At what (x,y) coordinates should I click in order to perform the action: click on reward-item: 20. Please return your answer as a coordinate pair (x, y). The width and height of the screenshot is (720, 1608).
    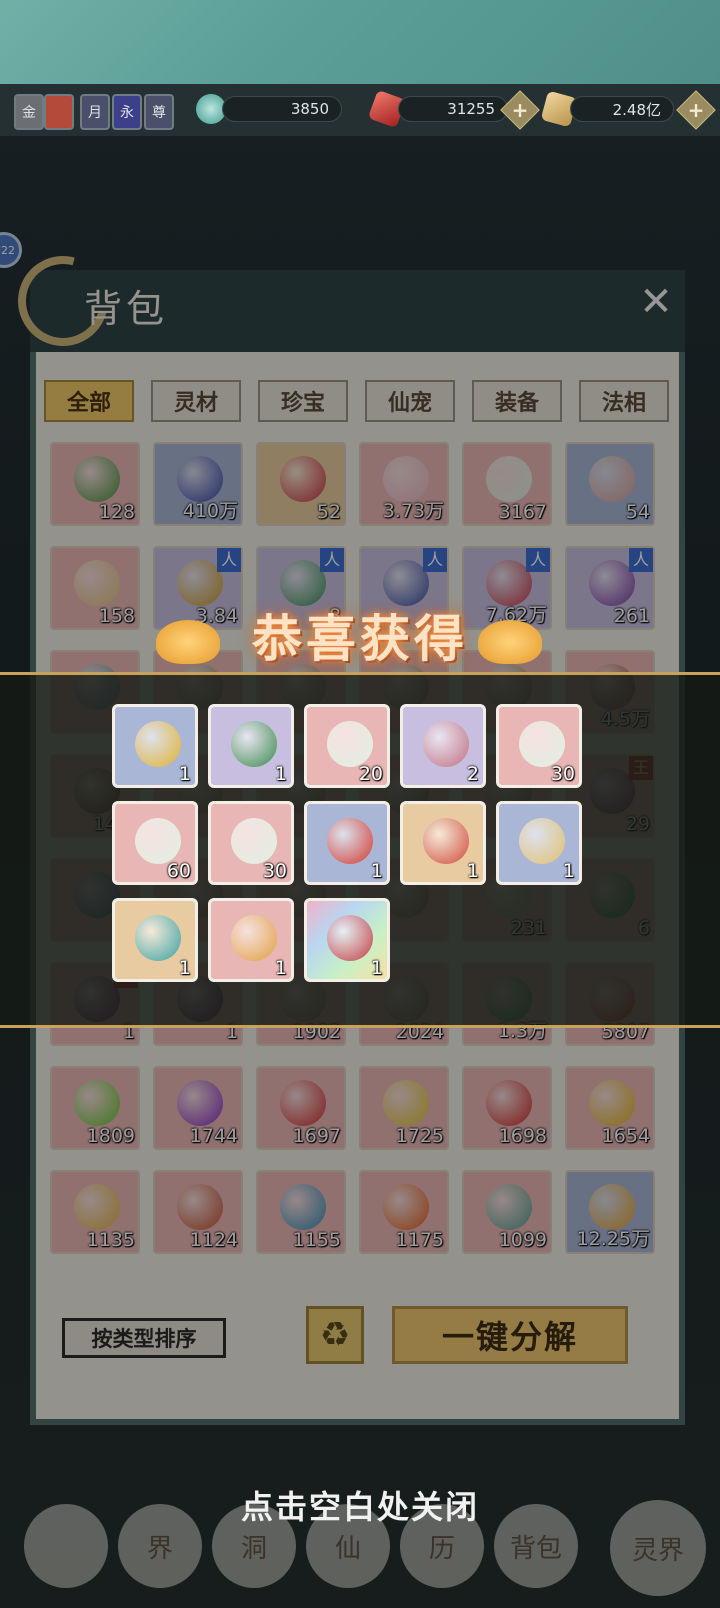
    Looking at the image, I should click on (347, 746).